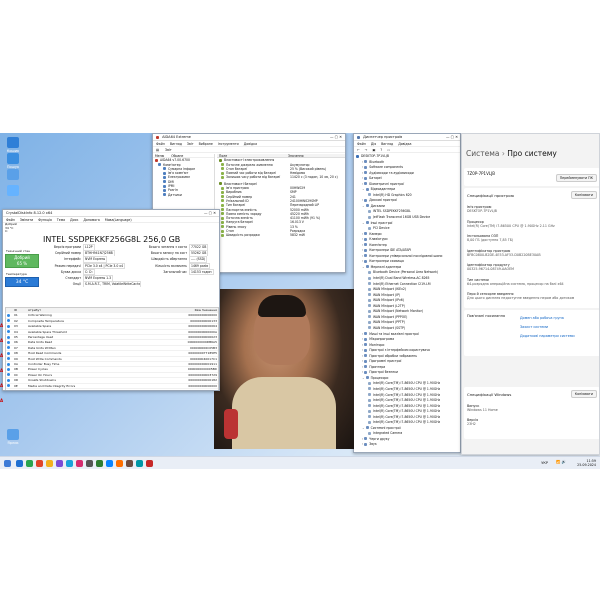 This screenshot has width=600, height=600. Describe the element at coordinates (74, 220) in the screenshot. I see `menu-item: Диск` at that location.